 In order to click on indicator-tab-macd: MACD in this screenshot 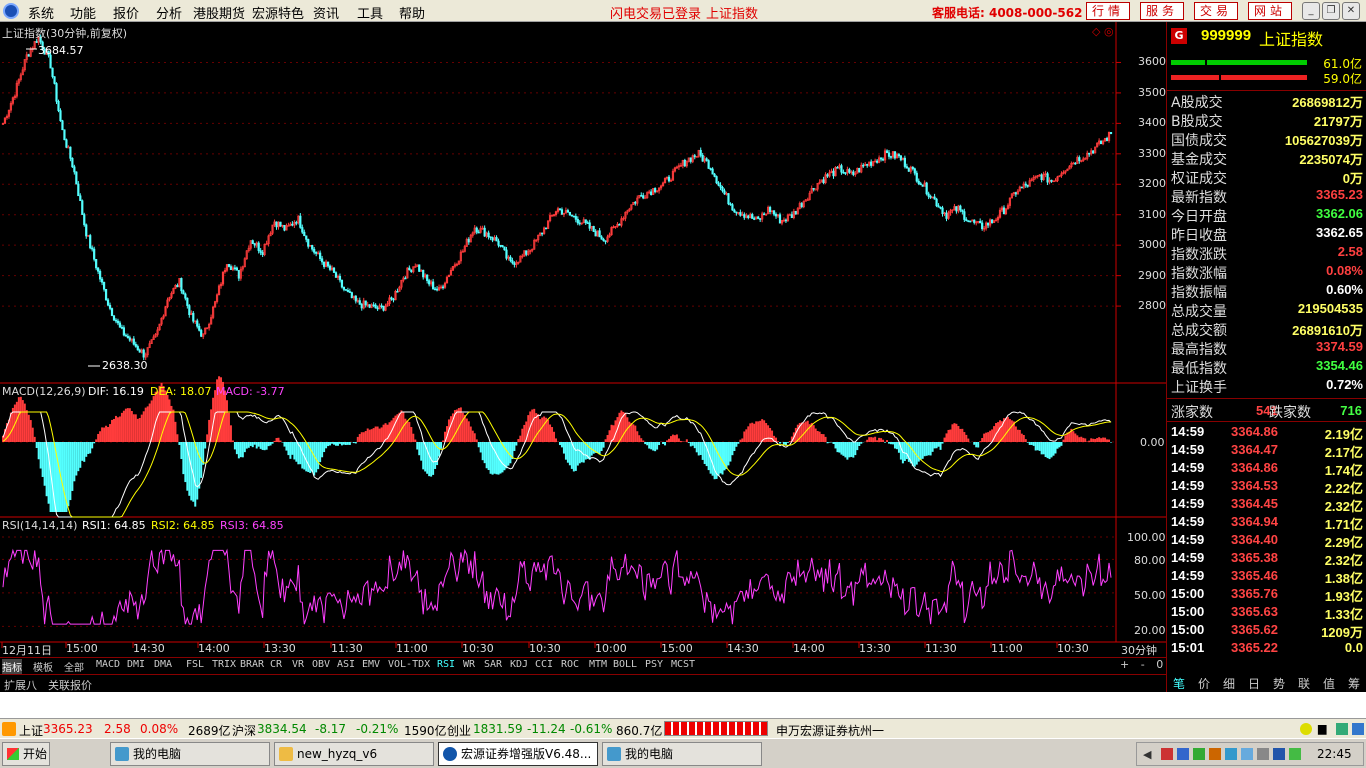, I will do `click(108, 664)`.